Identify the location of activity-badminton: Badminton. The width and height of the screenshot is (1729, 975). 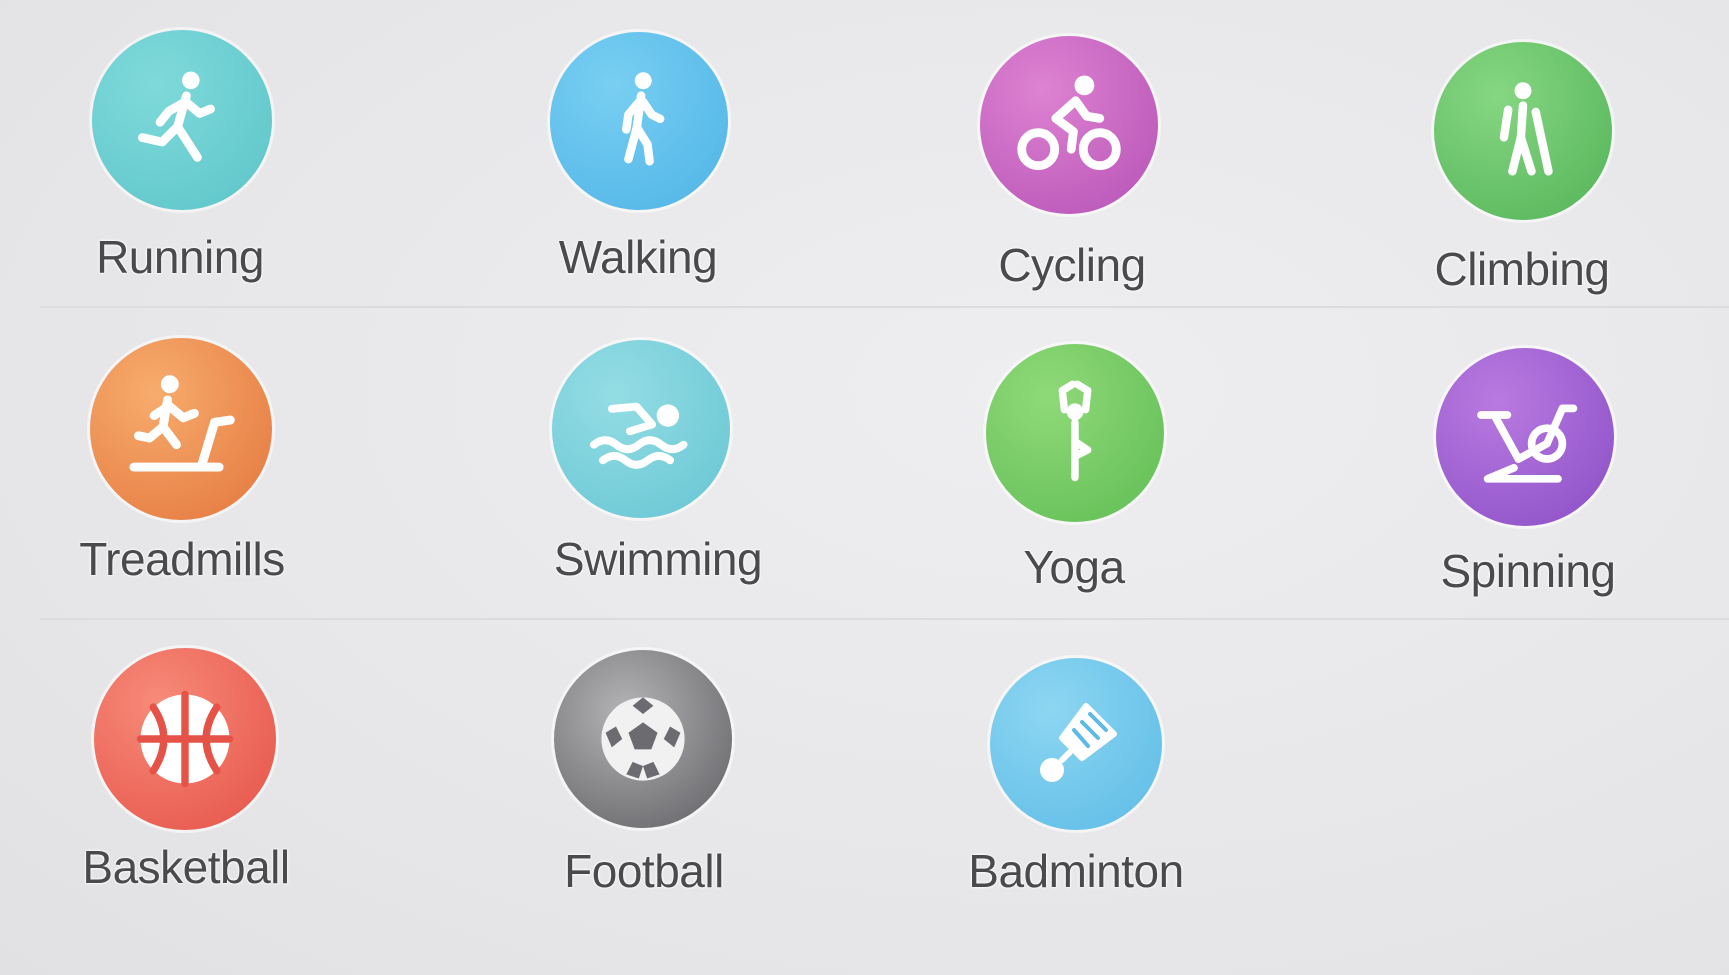
(1139, 808).